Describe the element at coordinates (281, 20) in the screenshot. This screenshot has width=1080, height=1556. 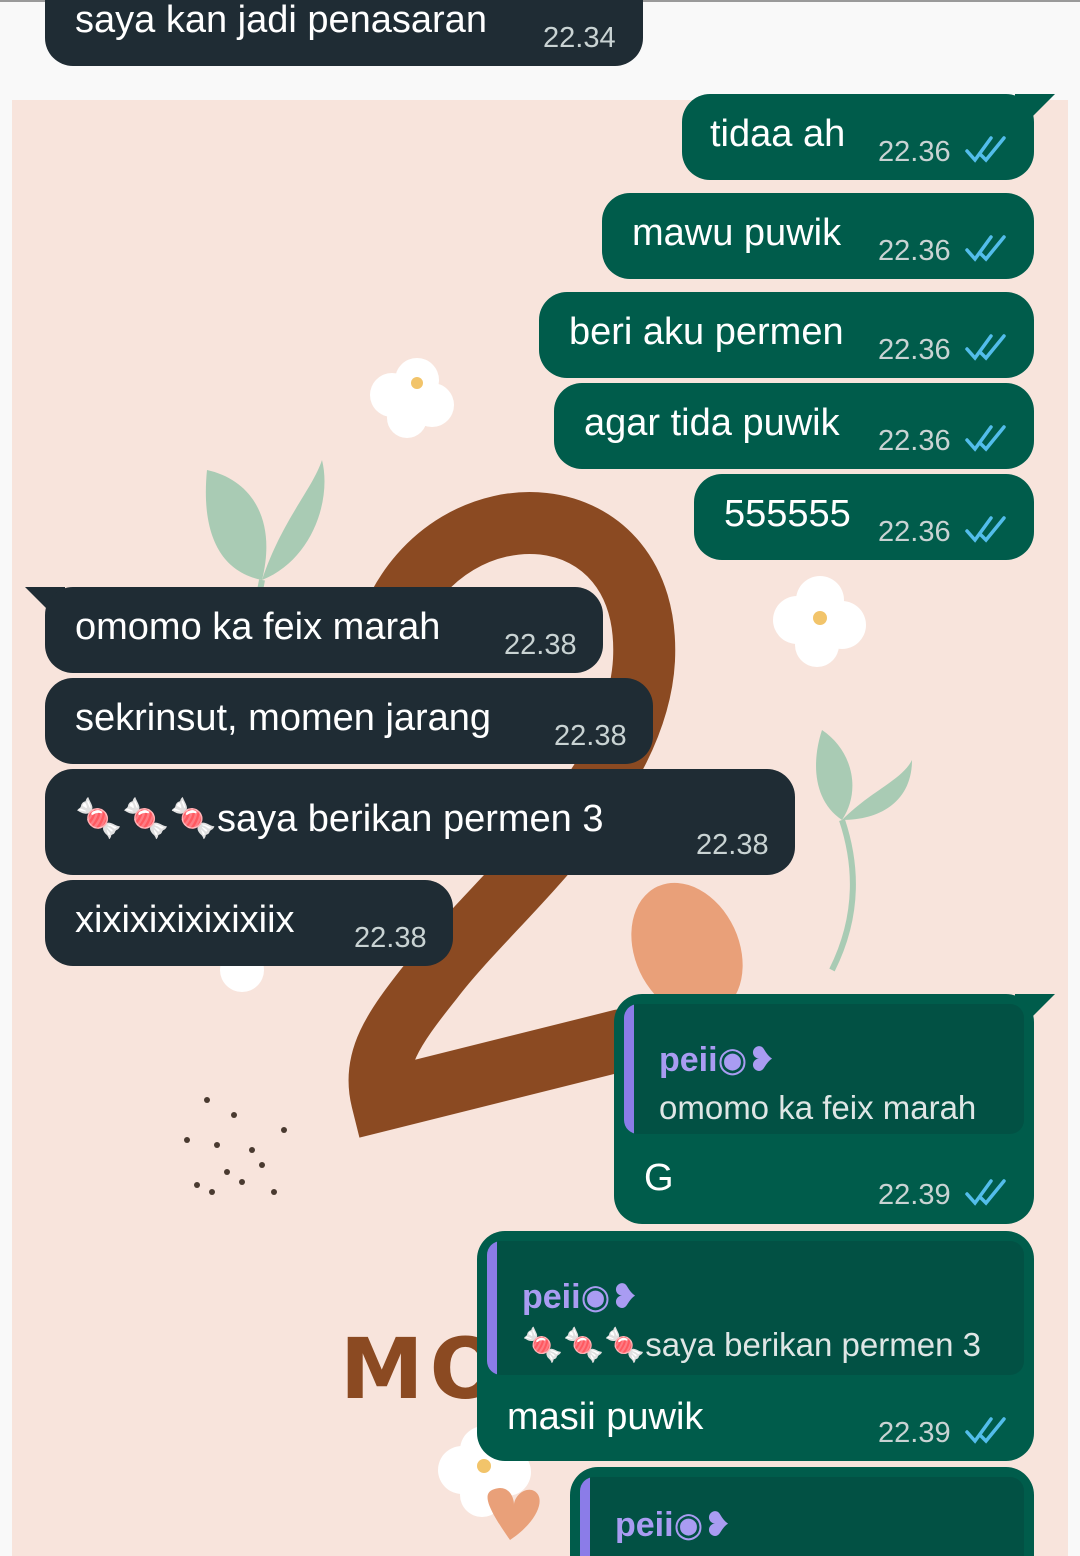
I see `message-text: saya kan jadi penasaran` at that location.